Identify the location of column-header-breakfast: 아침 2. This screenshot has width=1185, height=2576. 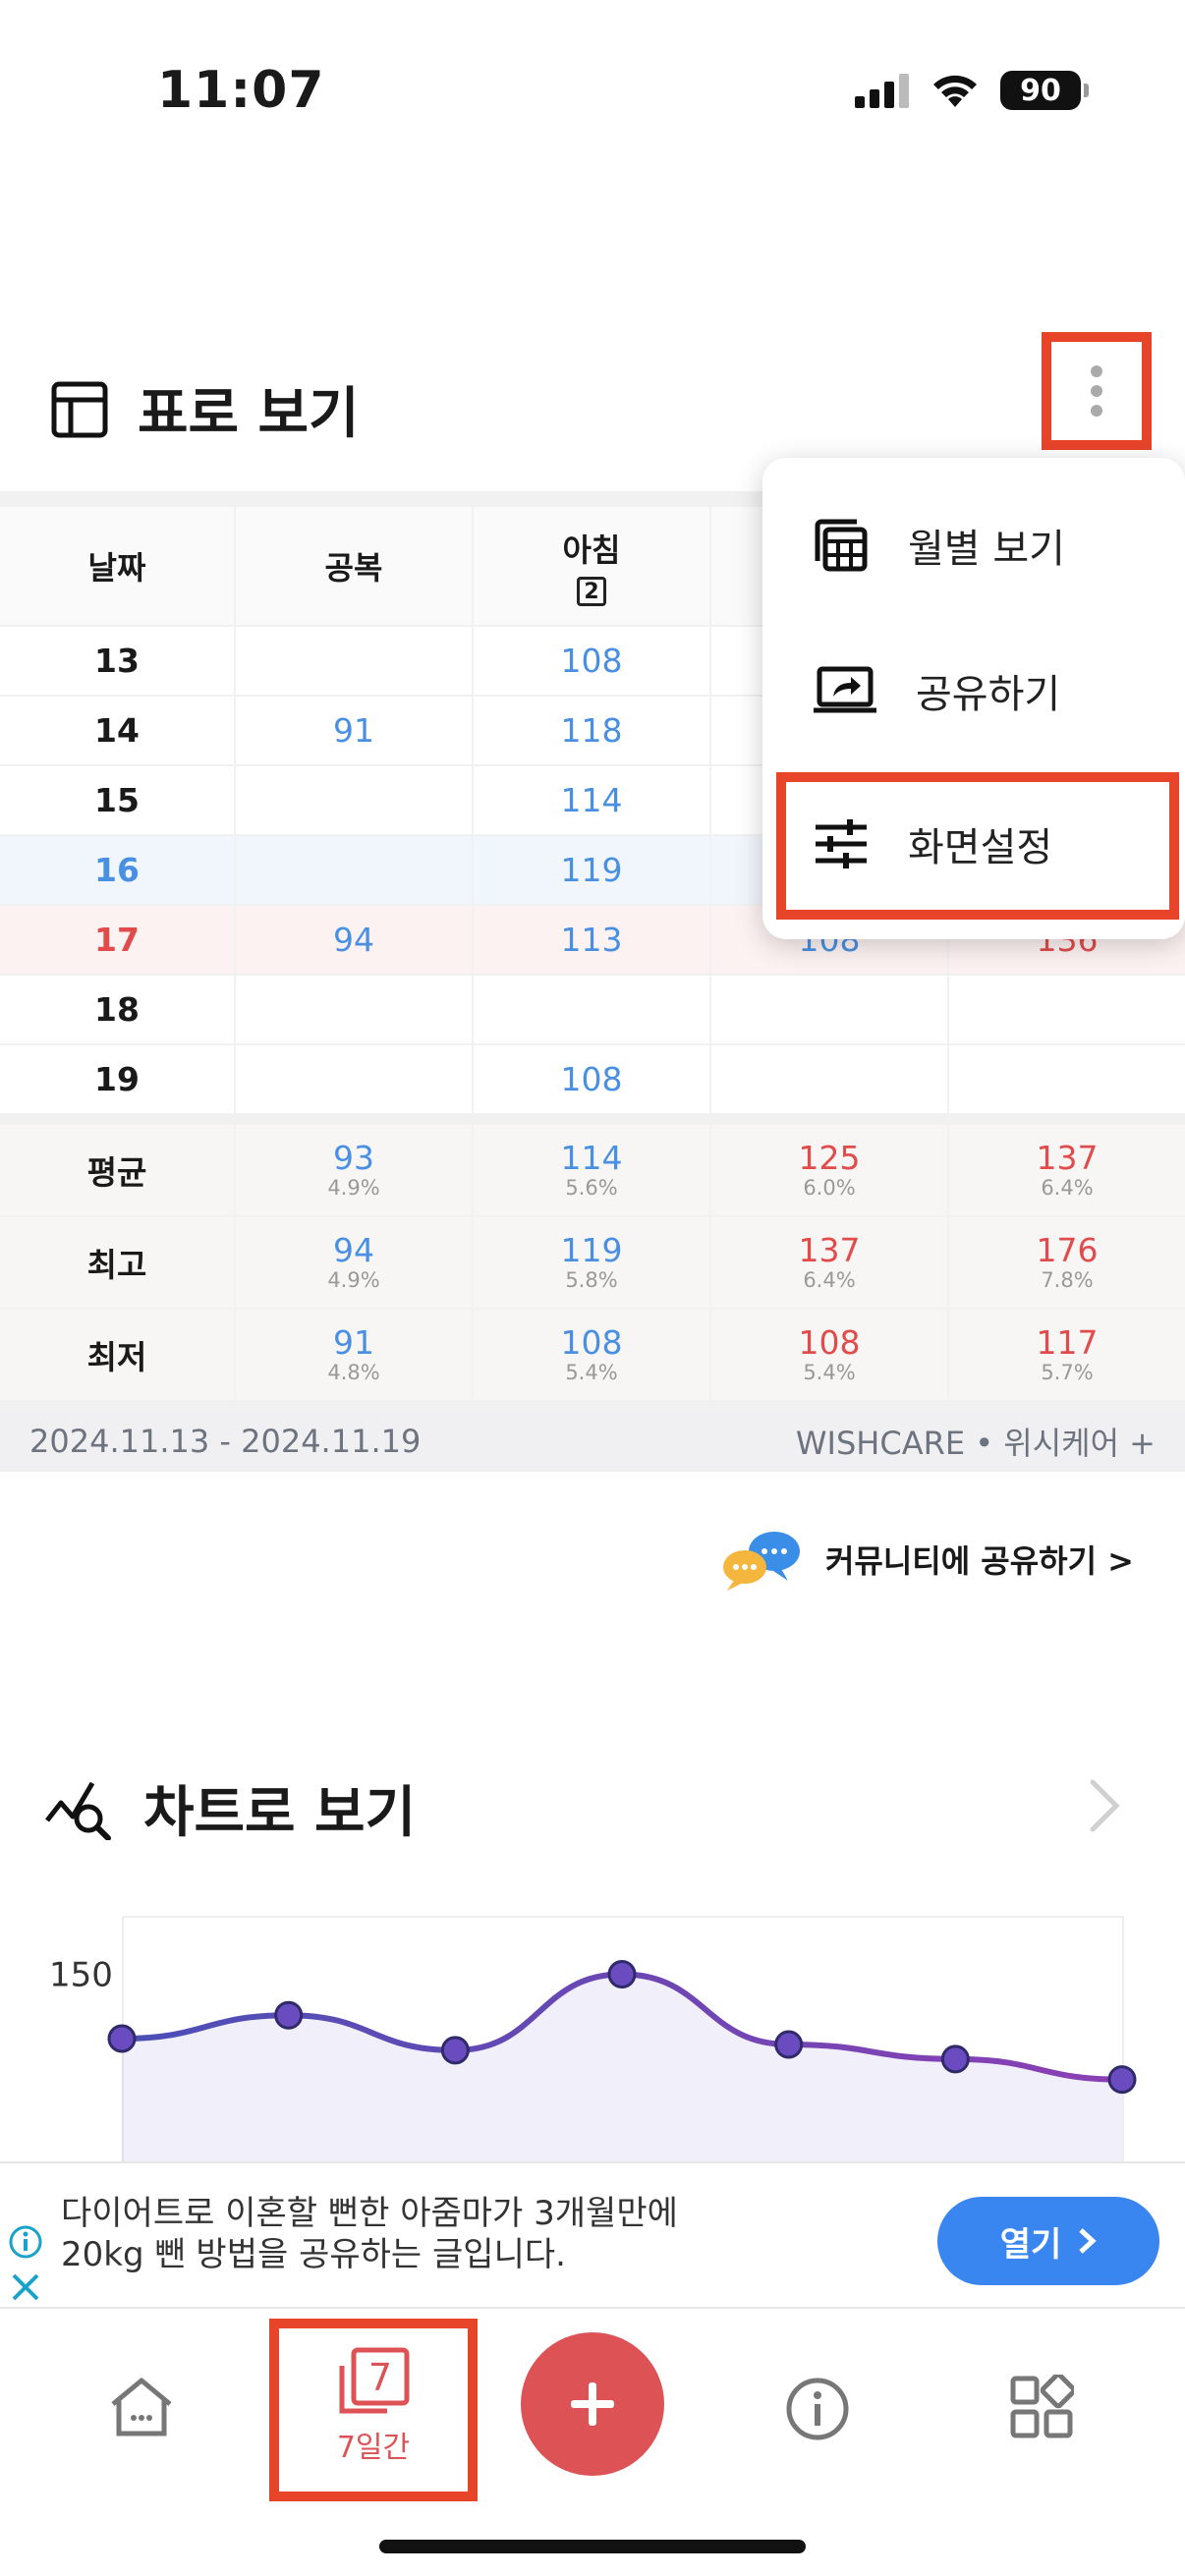
(592, 566).